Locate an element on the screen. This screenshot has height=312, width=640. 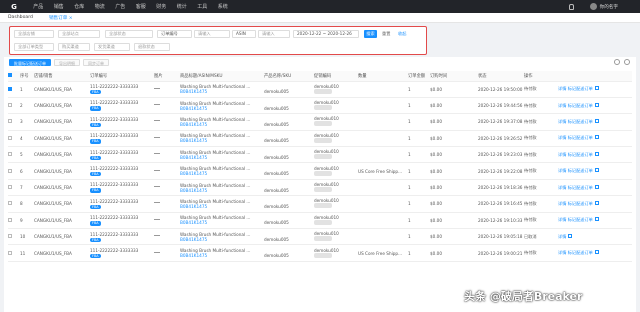
nav-item: 广告 is located at coordinates (120, 6).